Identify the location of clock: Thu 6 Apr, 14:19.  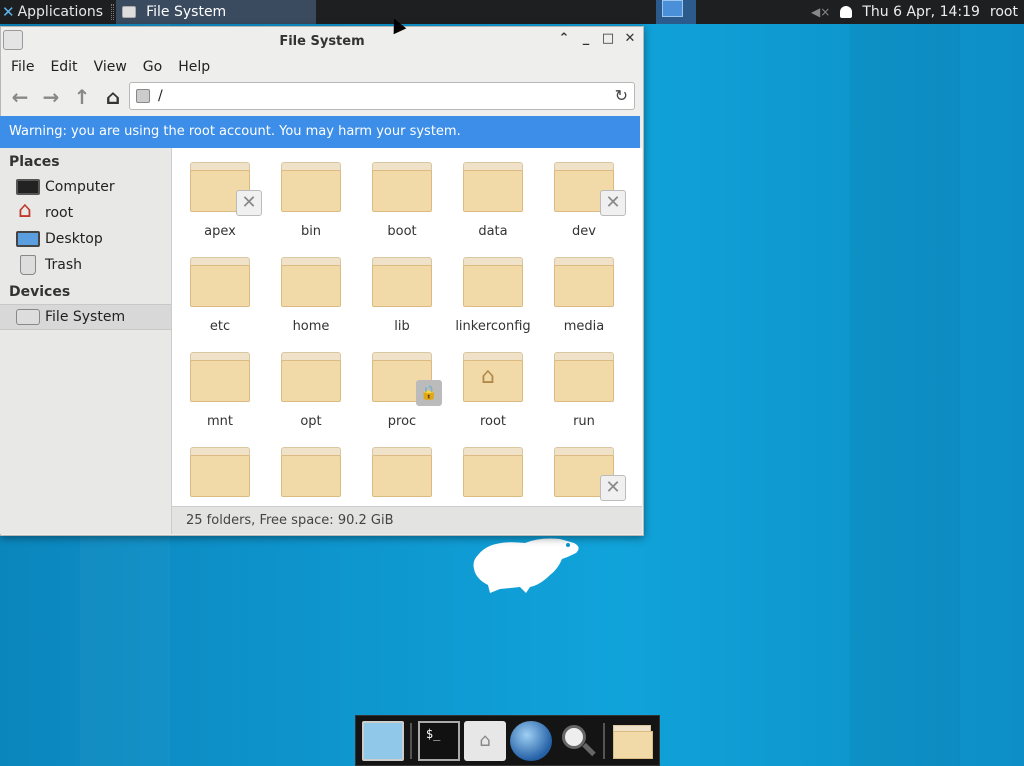
(921, 12).